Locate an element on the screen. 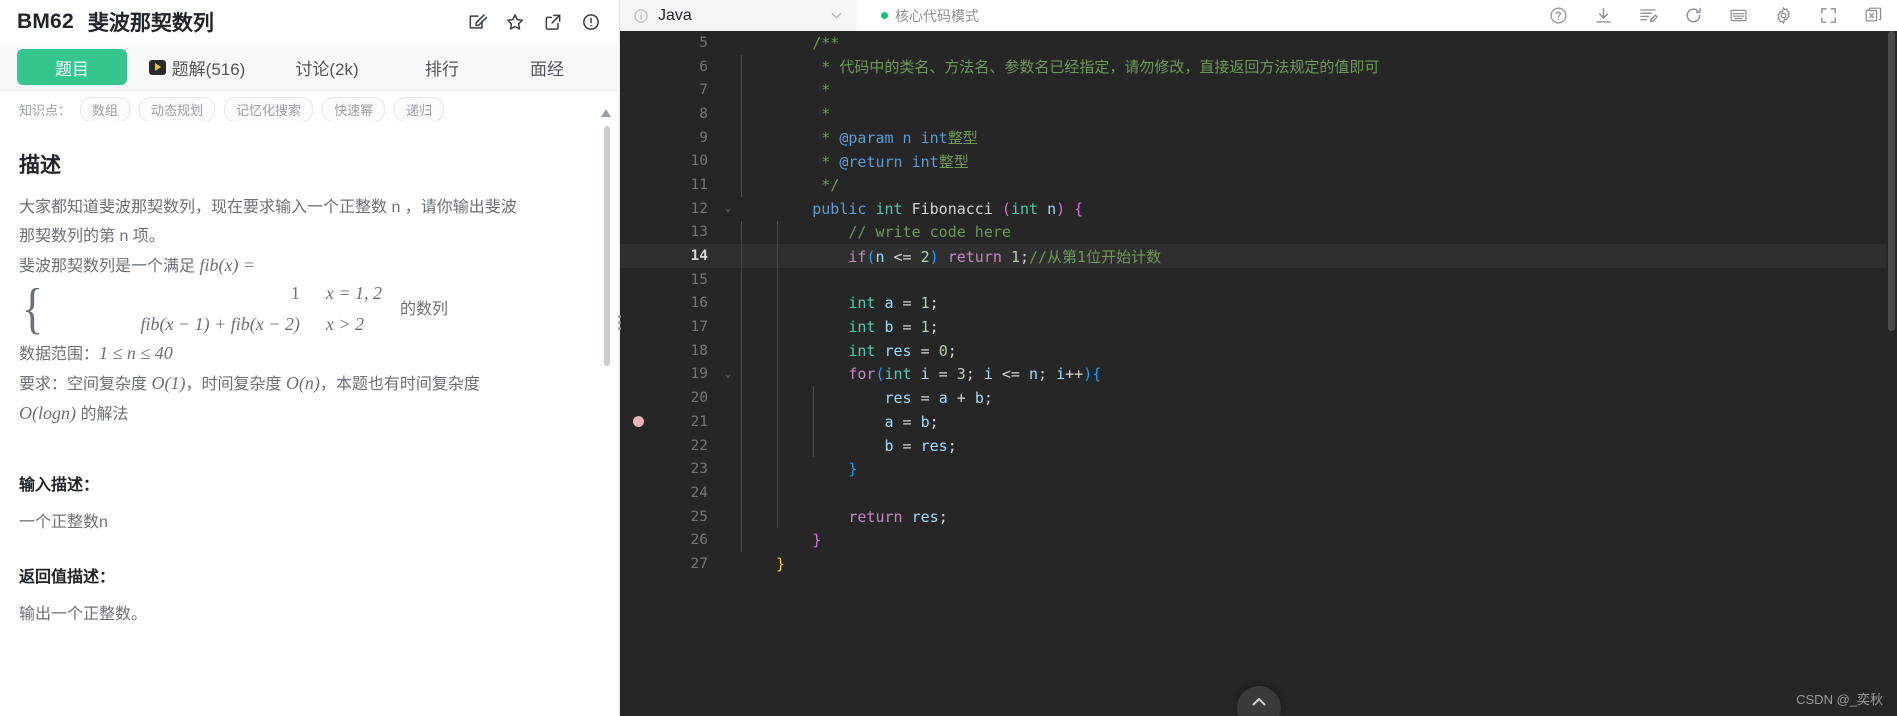 Image resolution: width=1897 pixels, height=716 pixels. tag-chip: 动态规划 is located at coordinates (177, 108).